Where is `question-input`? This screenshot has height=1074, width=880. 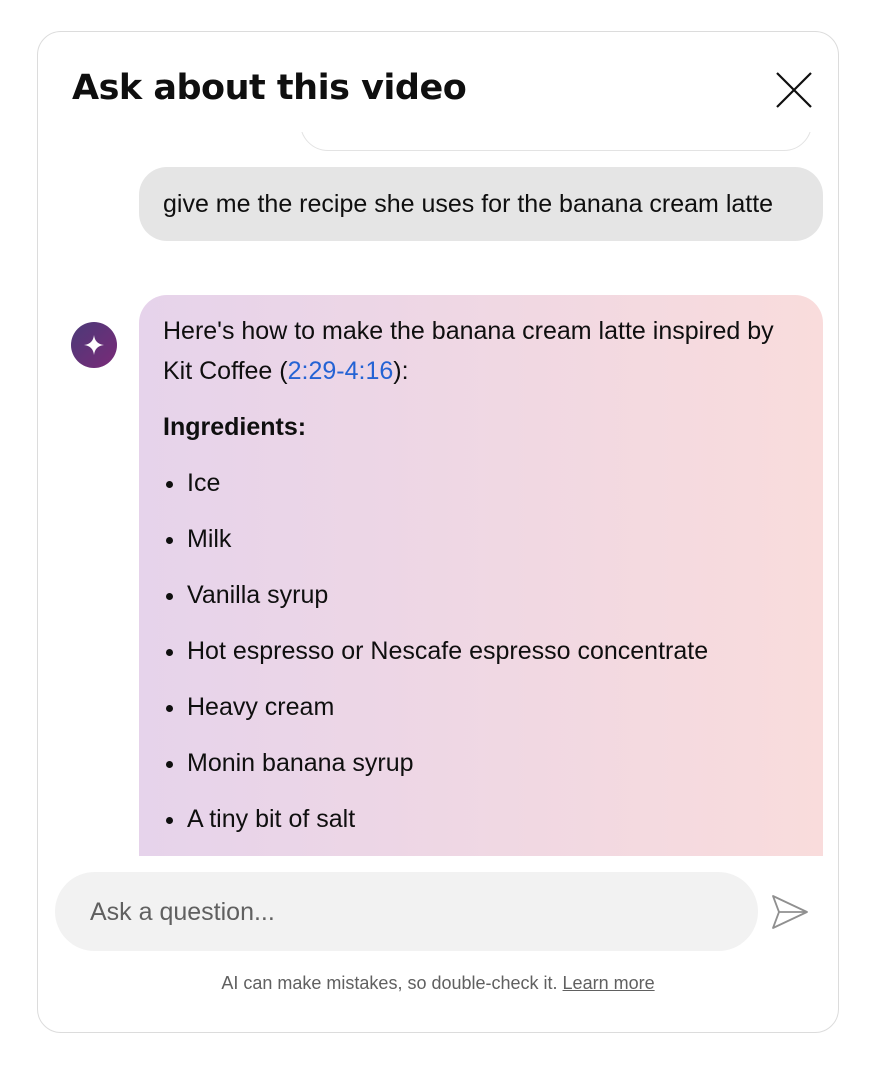
question-input is located at coordinates (410, 912).